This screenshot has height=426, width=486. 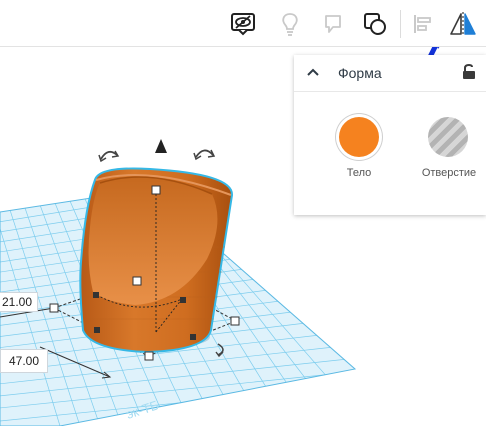 What do you see at coordinates (96, 295) in the screenshot?
I see `edge-handle-left` at bounding box center [96, 295].